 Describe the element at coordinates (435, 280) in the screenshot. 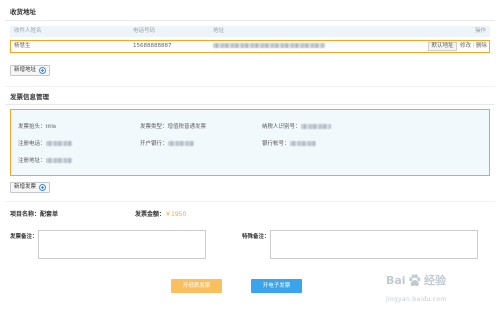

I see `watermark-brand-suffix: 经验` at that location.